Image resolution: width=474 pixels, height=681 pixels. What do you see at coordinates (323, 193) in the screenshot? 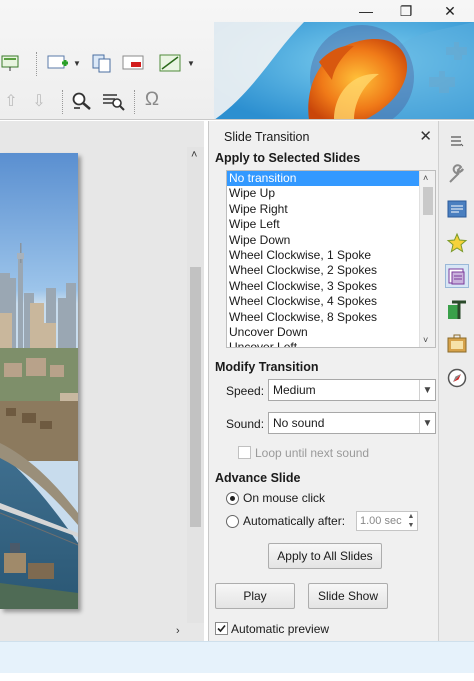
I see `transition-list-item: Wipe Up` at bounding box center [323, 193].